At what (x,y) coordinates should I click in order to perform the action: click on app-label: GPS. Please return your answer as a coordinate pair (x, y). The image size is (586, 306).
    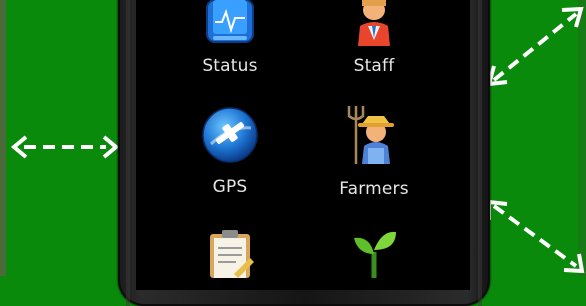
    Looking at the image, I should click on (230, 187).